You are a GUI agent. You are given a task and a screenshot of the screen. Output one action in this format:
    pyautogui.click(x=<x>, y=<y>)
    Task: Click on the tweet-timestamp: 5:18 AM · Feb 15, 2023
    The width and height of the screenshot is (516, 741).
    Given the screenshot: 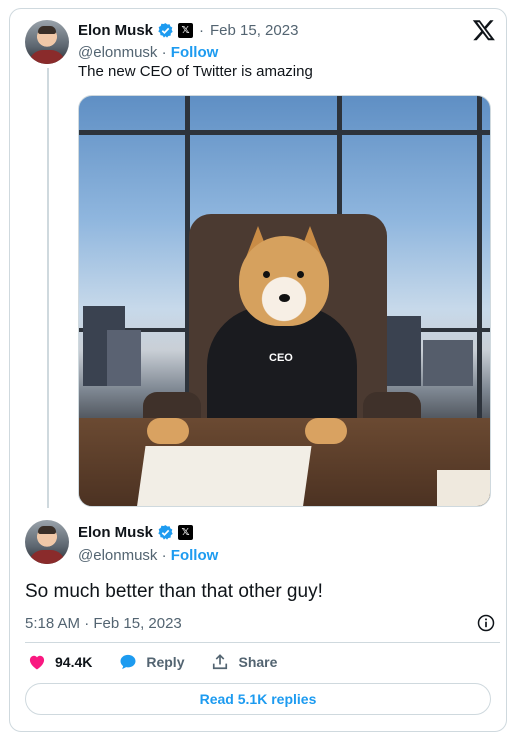 What is the action you would take?
    pyautogui.click(x=103, y=623)
    